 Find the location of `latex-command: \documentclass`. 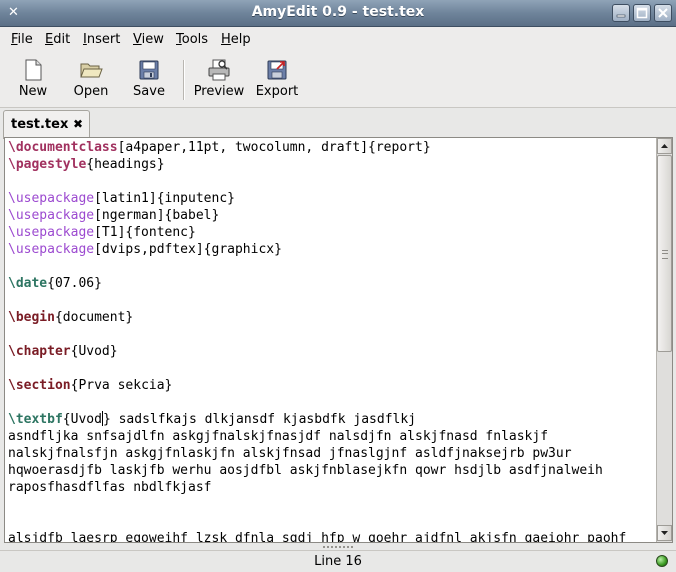

latex-command: \documentclass is located at coordinates (63, 147).